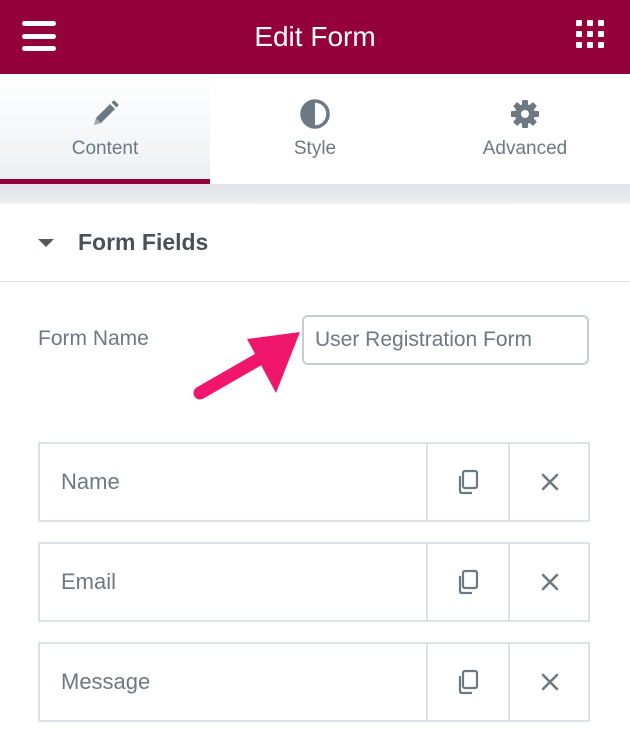 Image resolution: width=630 pixels, height=736 pixels. Describe the element at coordinates (233, 582) in the screenshot. I see `field-label: Email` at that location.